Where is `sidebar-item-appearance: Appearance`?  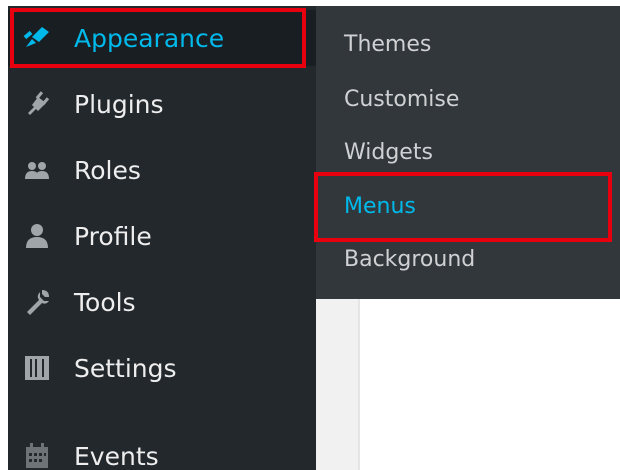 sidebar-item-appearance: Appearance is located at coordinates (162, 38).